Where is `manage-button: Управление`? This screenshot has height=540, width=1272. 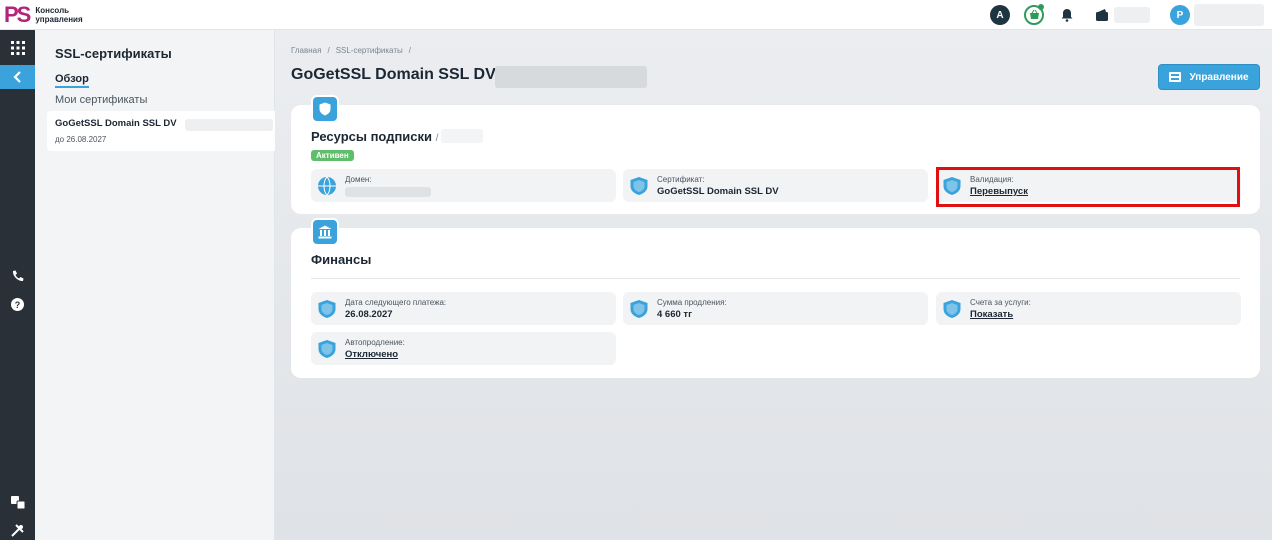 manage-button: Управление is located at coordinates (1209, 77).